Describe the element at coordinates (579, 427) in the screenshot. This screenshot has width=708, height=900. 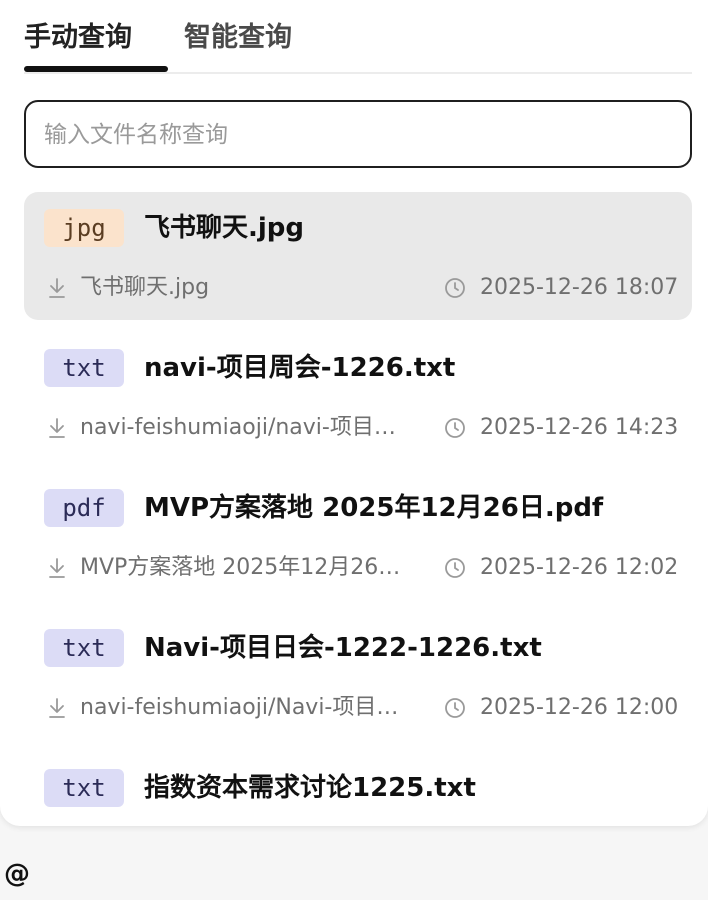
I see `file-modified-time: 2025-12-26 14:23` at that location.